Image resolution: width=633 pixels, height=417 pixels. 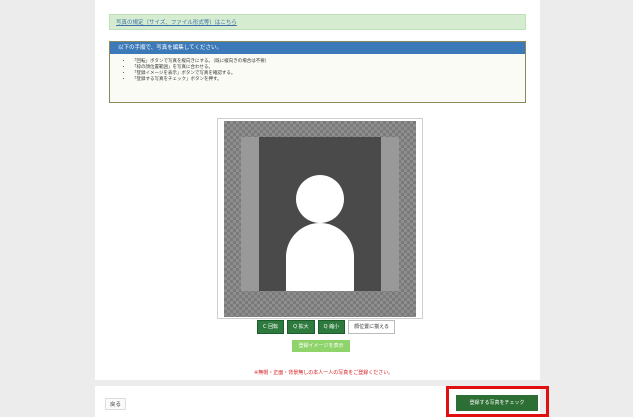 I want to click on photo-placeholder, so click(x=320, y=214).